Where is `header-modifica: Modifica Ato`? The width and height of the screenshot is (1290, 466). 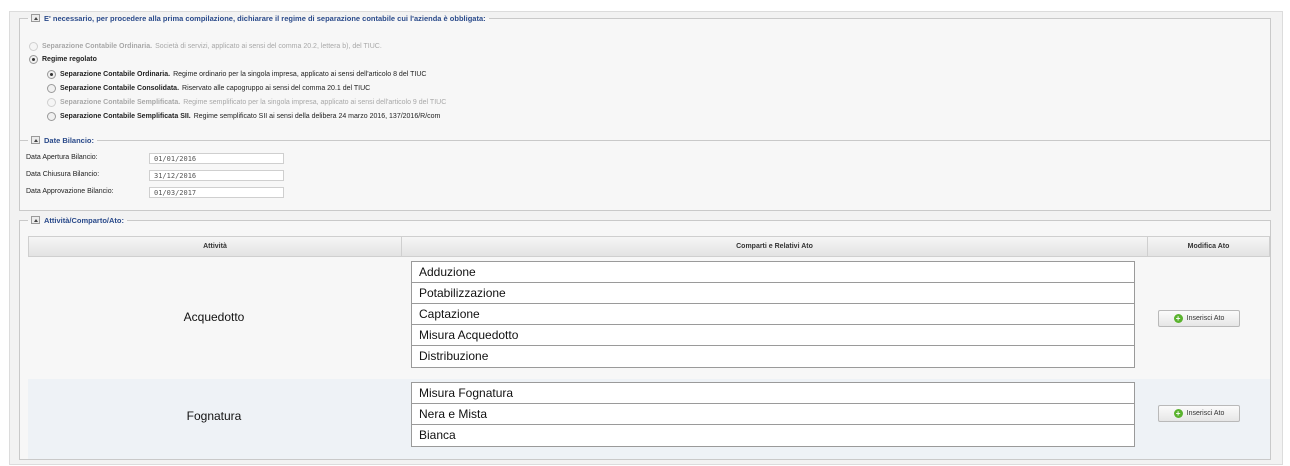 header-modifica: Modifica Ato is located at coordinates (1208, 246).